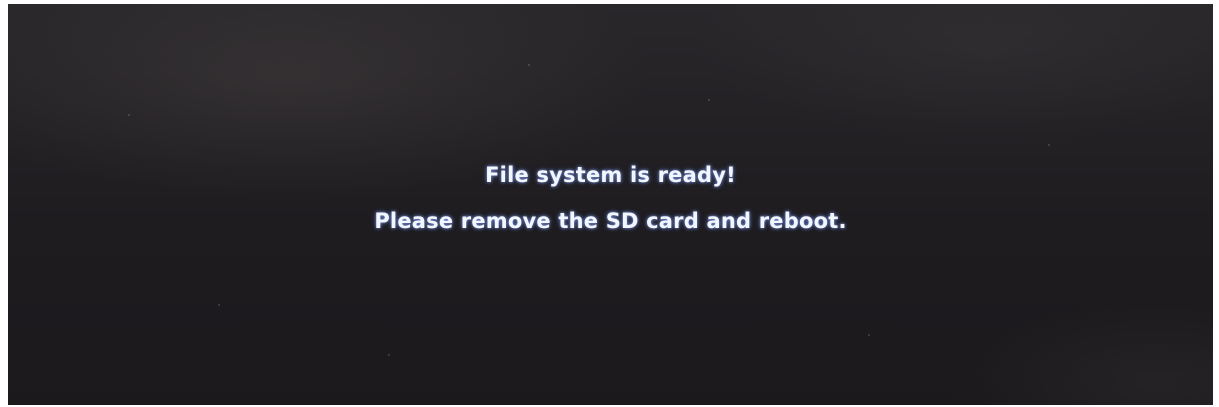 The width and height of the screenshot is (1219, 407). I want to click on status-line-ready: File system is ready!, so click(610, 175).